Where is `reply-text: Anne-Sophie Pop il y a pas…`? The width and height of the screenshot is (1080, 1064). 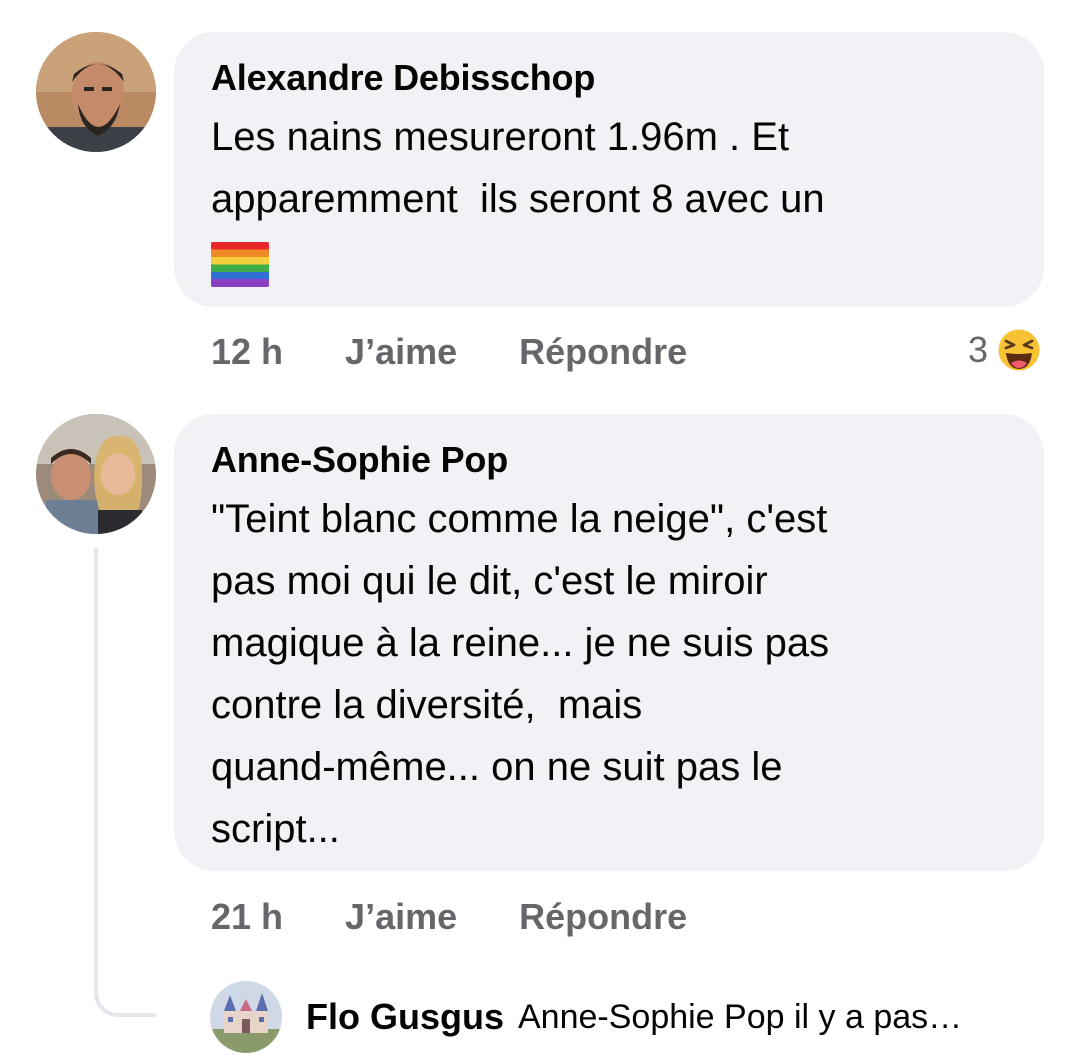 reply-text: Anne-Sophie Pop il y a pas… is located at coordinates (740, 1016).